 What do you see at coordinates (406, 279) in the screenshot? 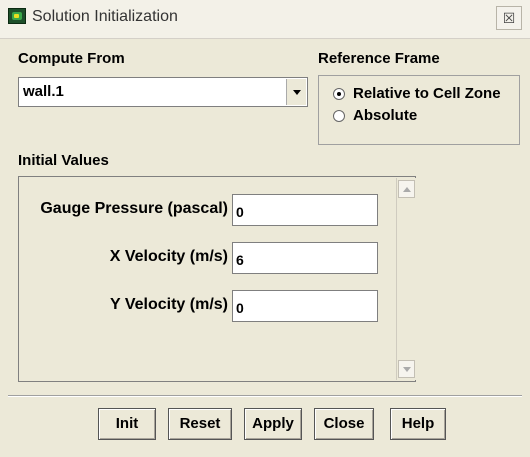
I see `vertical-scrollbar` at bounding box center [406, 279].